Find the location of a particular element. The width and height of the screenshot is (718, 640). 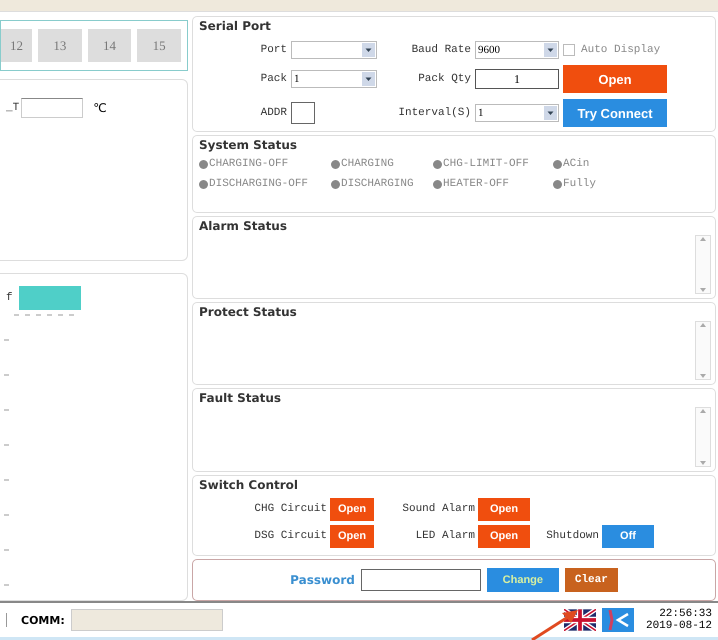

switch-label: Shutdown is located at coordinates (572, 536).